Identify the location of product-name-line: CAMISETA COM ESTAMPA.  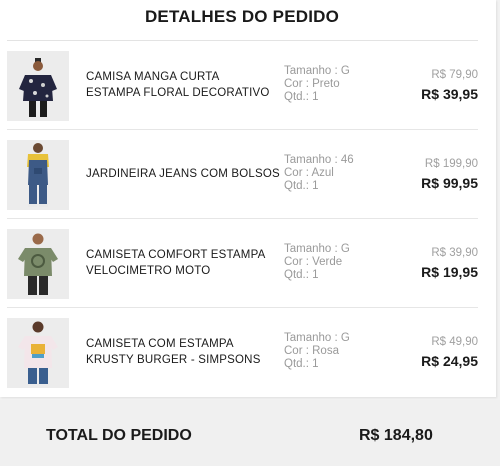
(160, 344).